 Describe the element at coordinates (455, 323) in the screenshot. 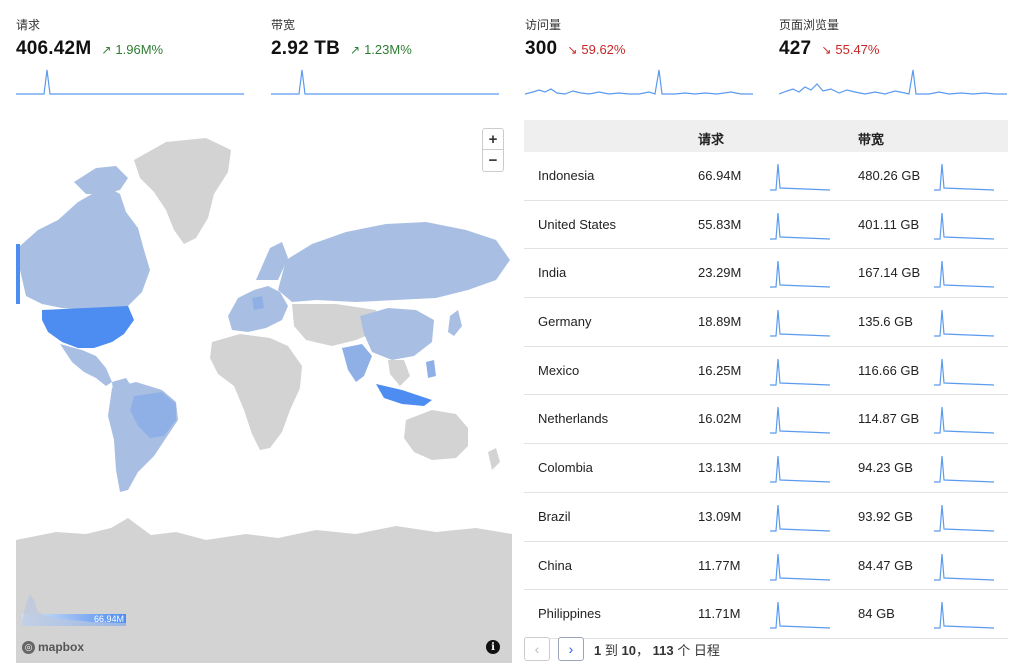

I see `region-japan` at that location.